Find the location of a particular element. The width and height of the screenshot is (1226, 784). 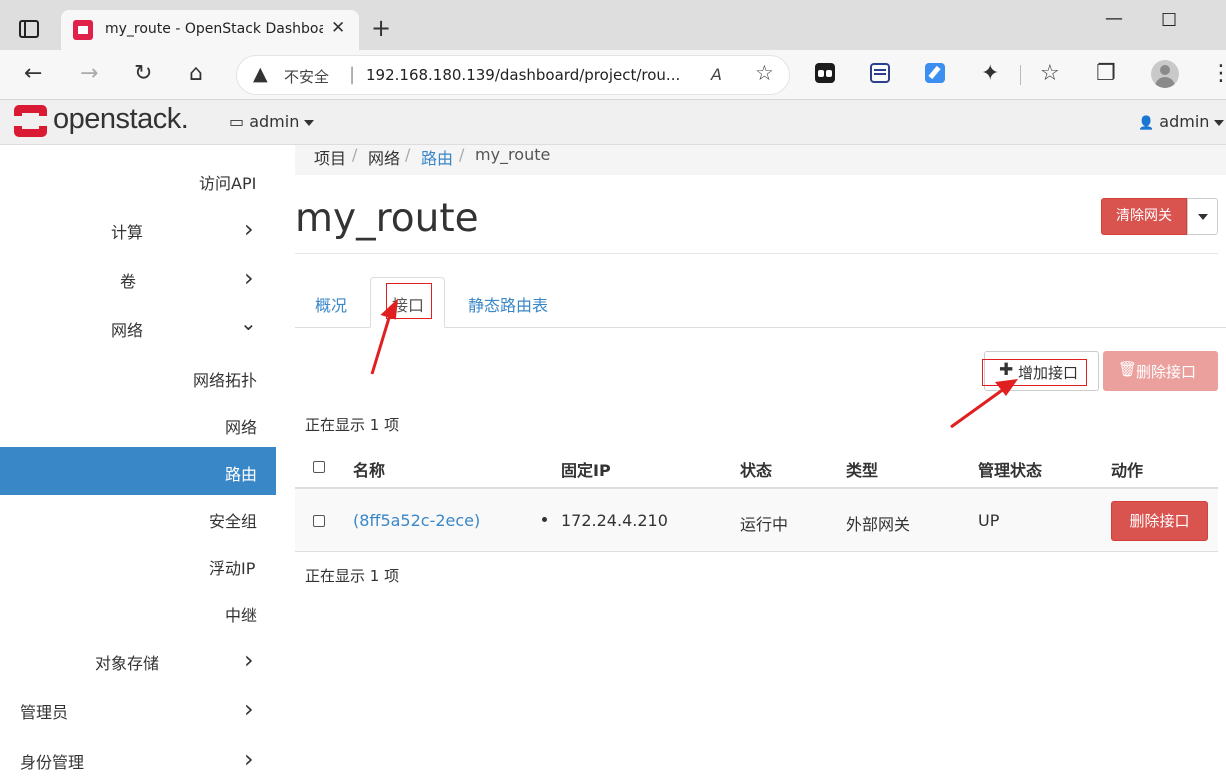

extension-two-icon is located at coordinates (880, 73).